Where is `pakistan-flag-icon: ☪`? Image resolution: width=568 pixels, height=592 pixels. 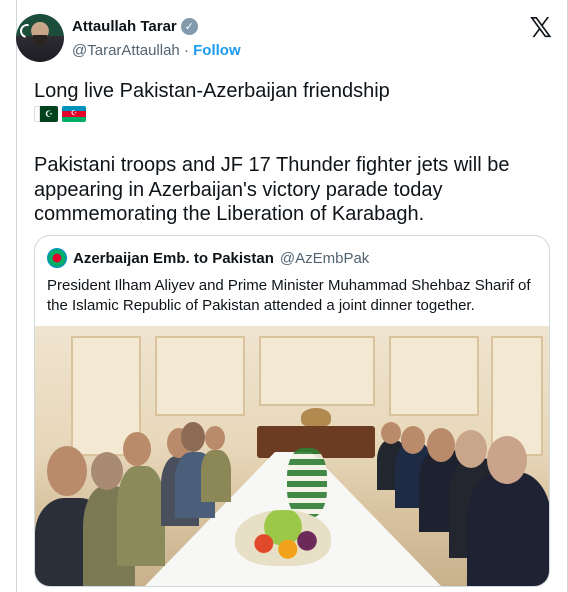 pakistan-flag-icon: ☪ is located at coordinates (46, 114).